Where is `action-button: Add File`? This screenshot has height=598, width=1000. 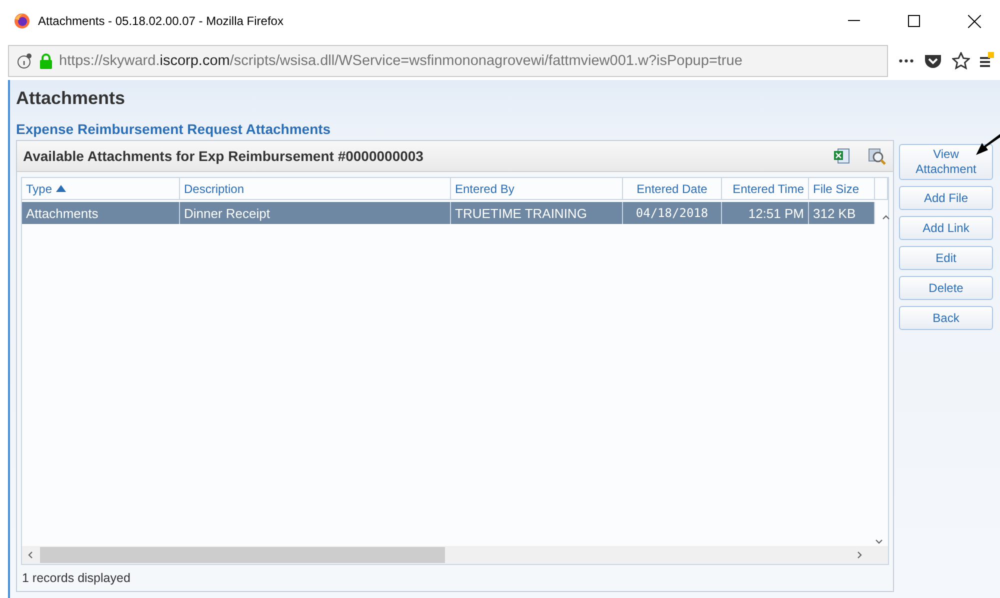 action-button: Add File is located at coordinates (946, 198).